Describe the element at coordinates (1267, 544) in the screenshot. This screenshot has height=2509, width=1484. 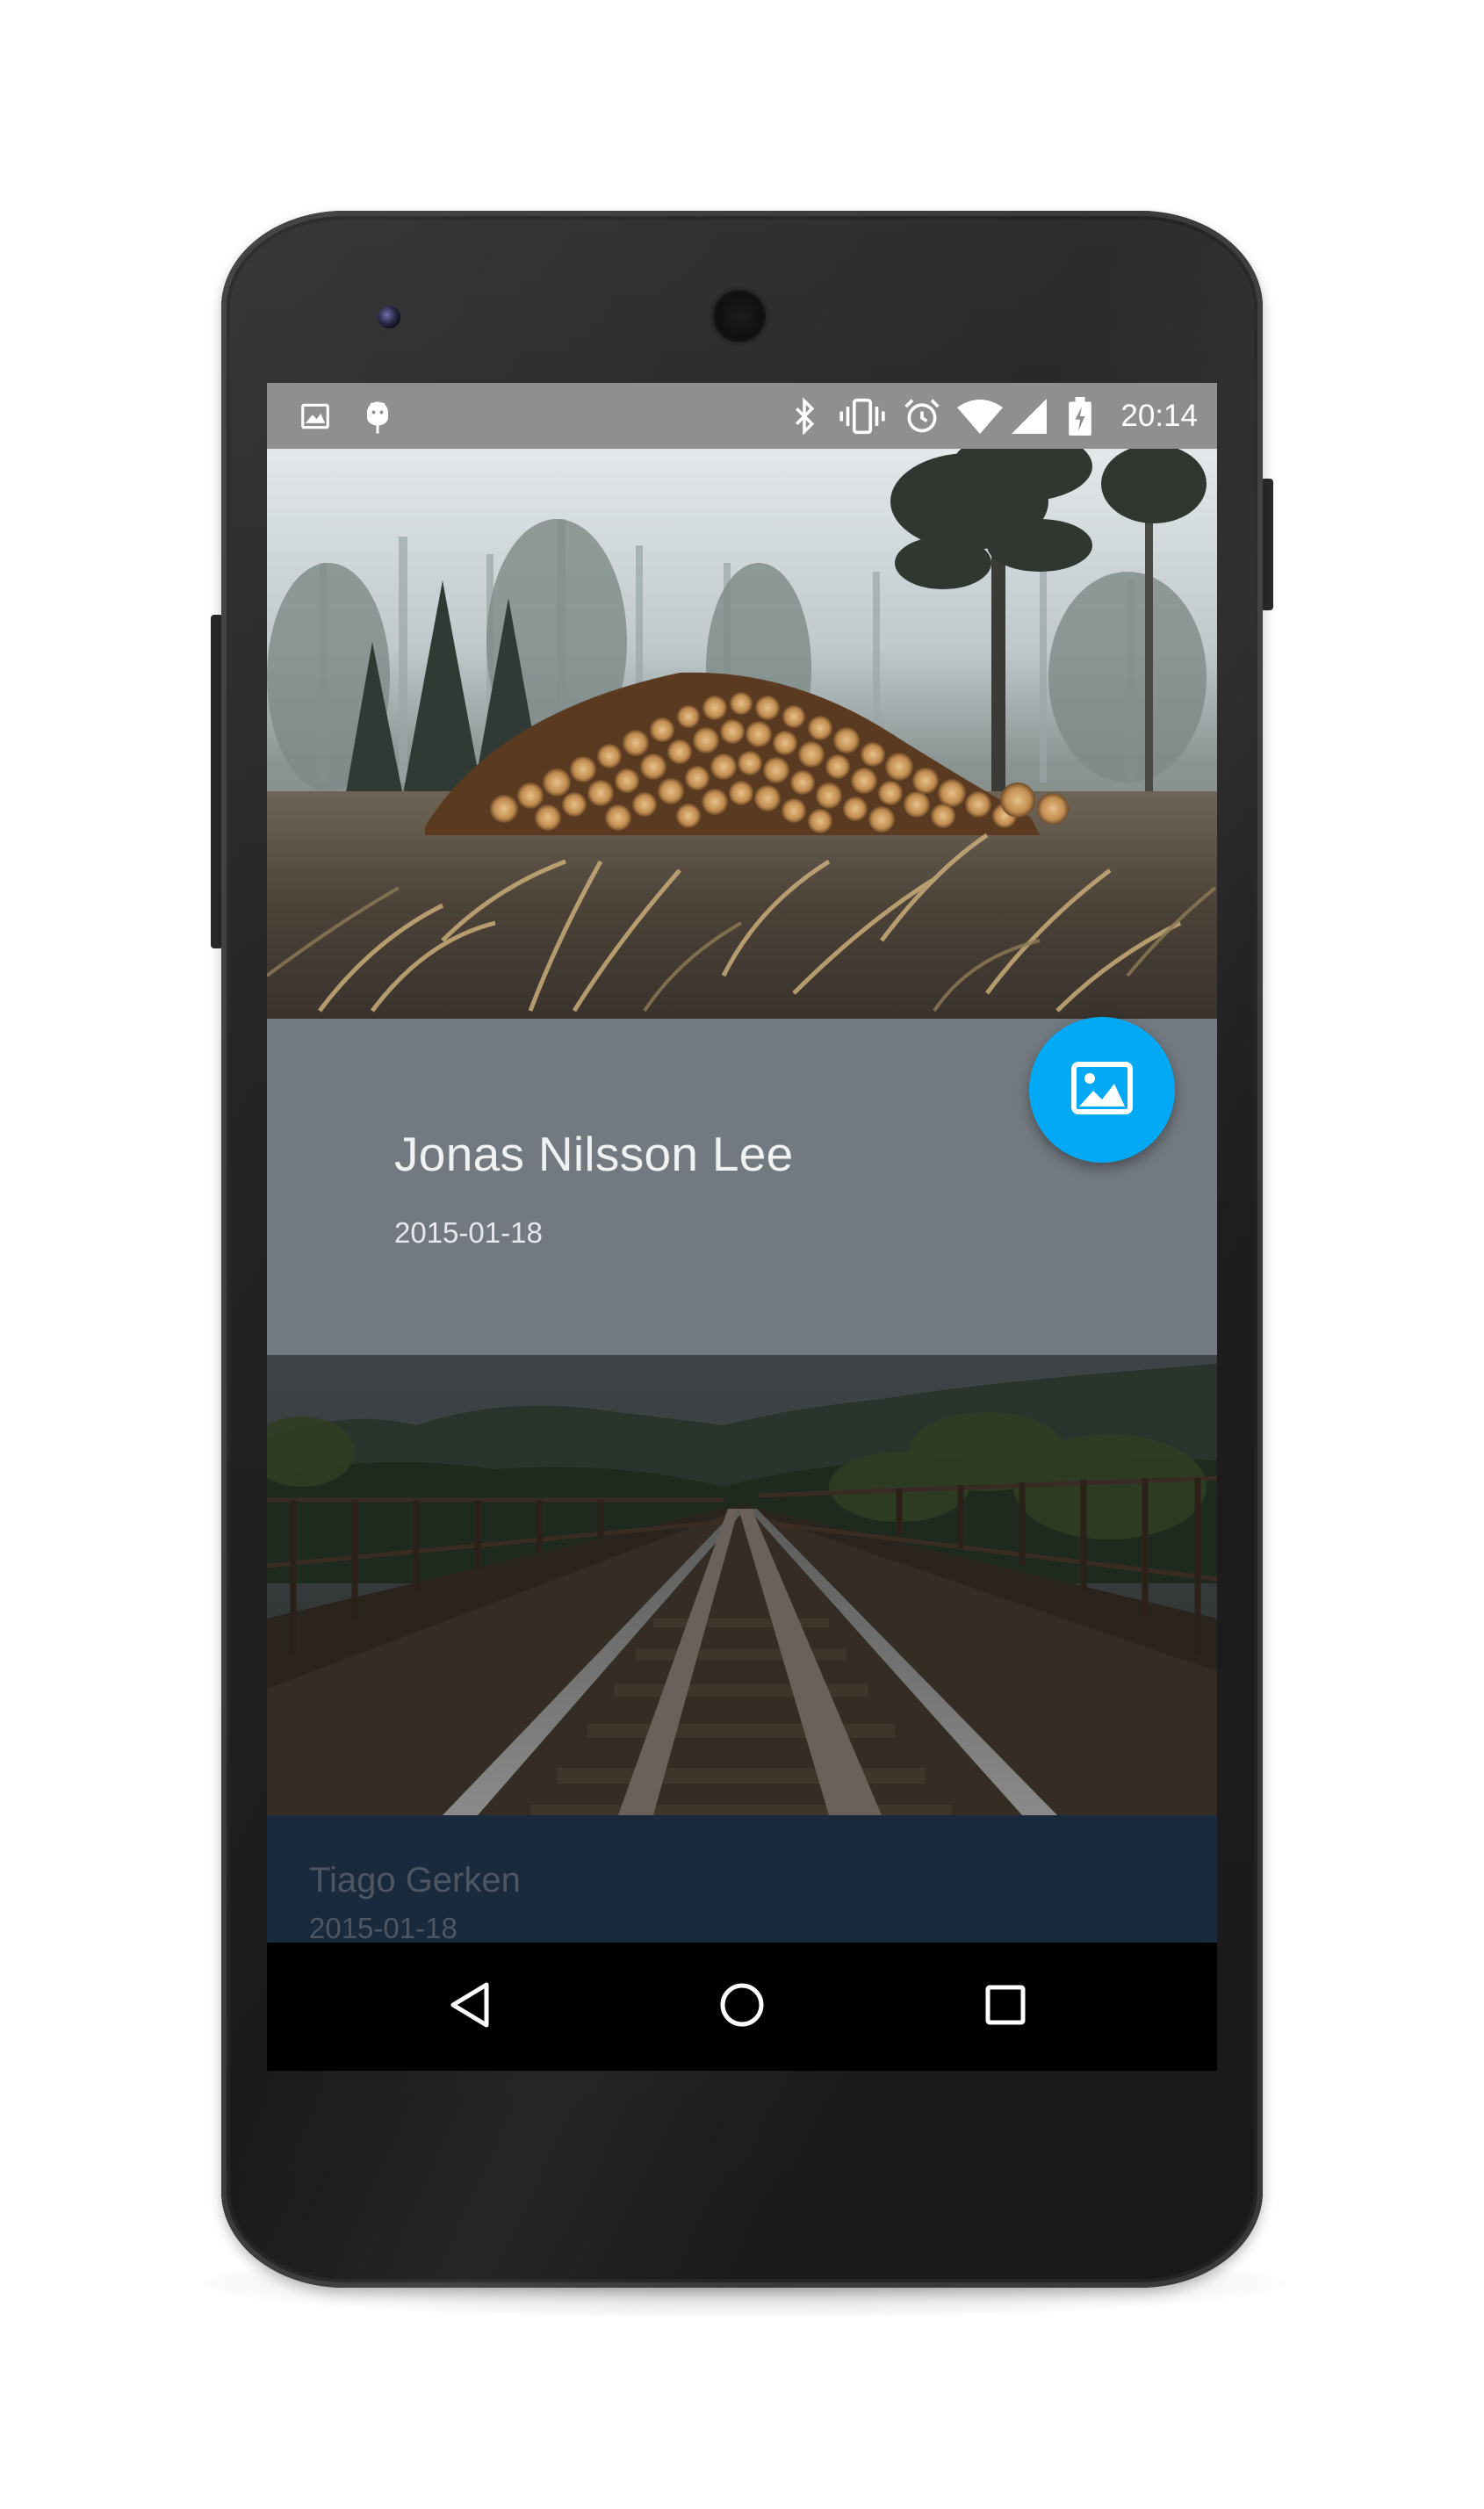
I see `power-button` at that location.